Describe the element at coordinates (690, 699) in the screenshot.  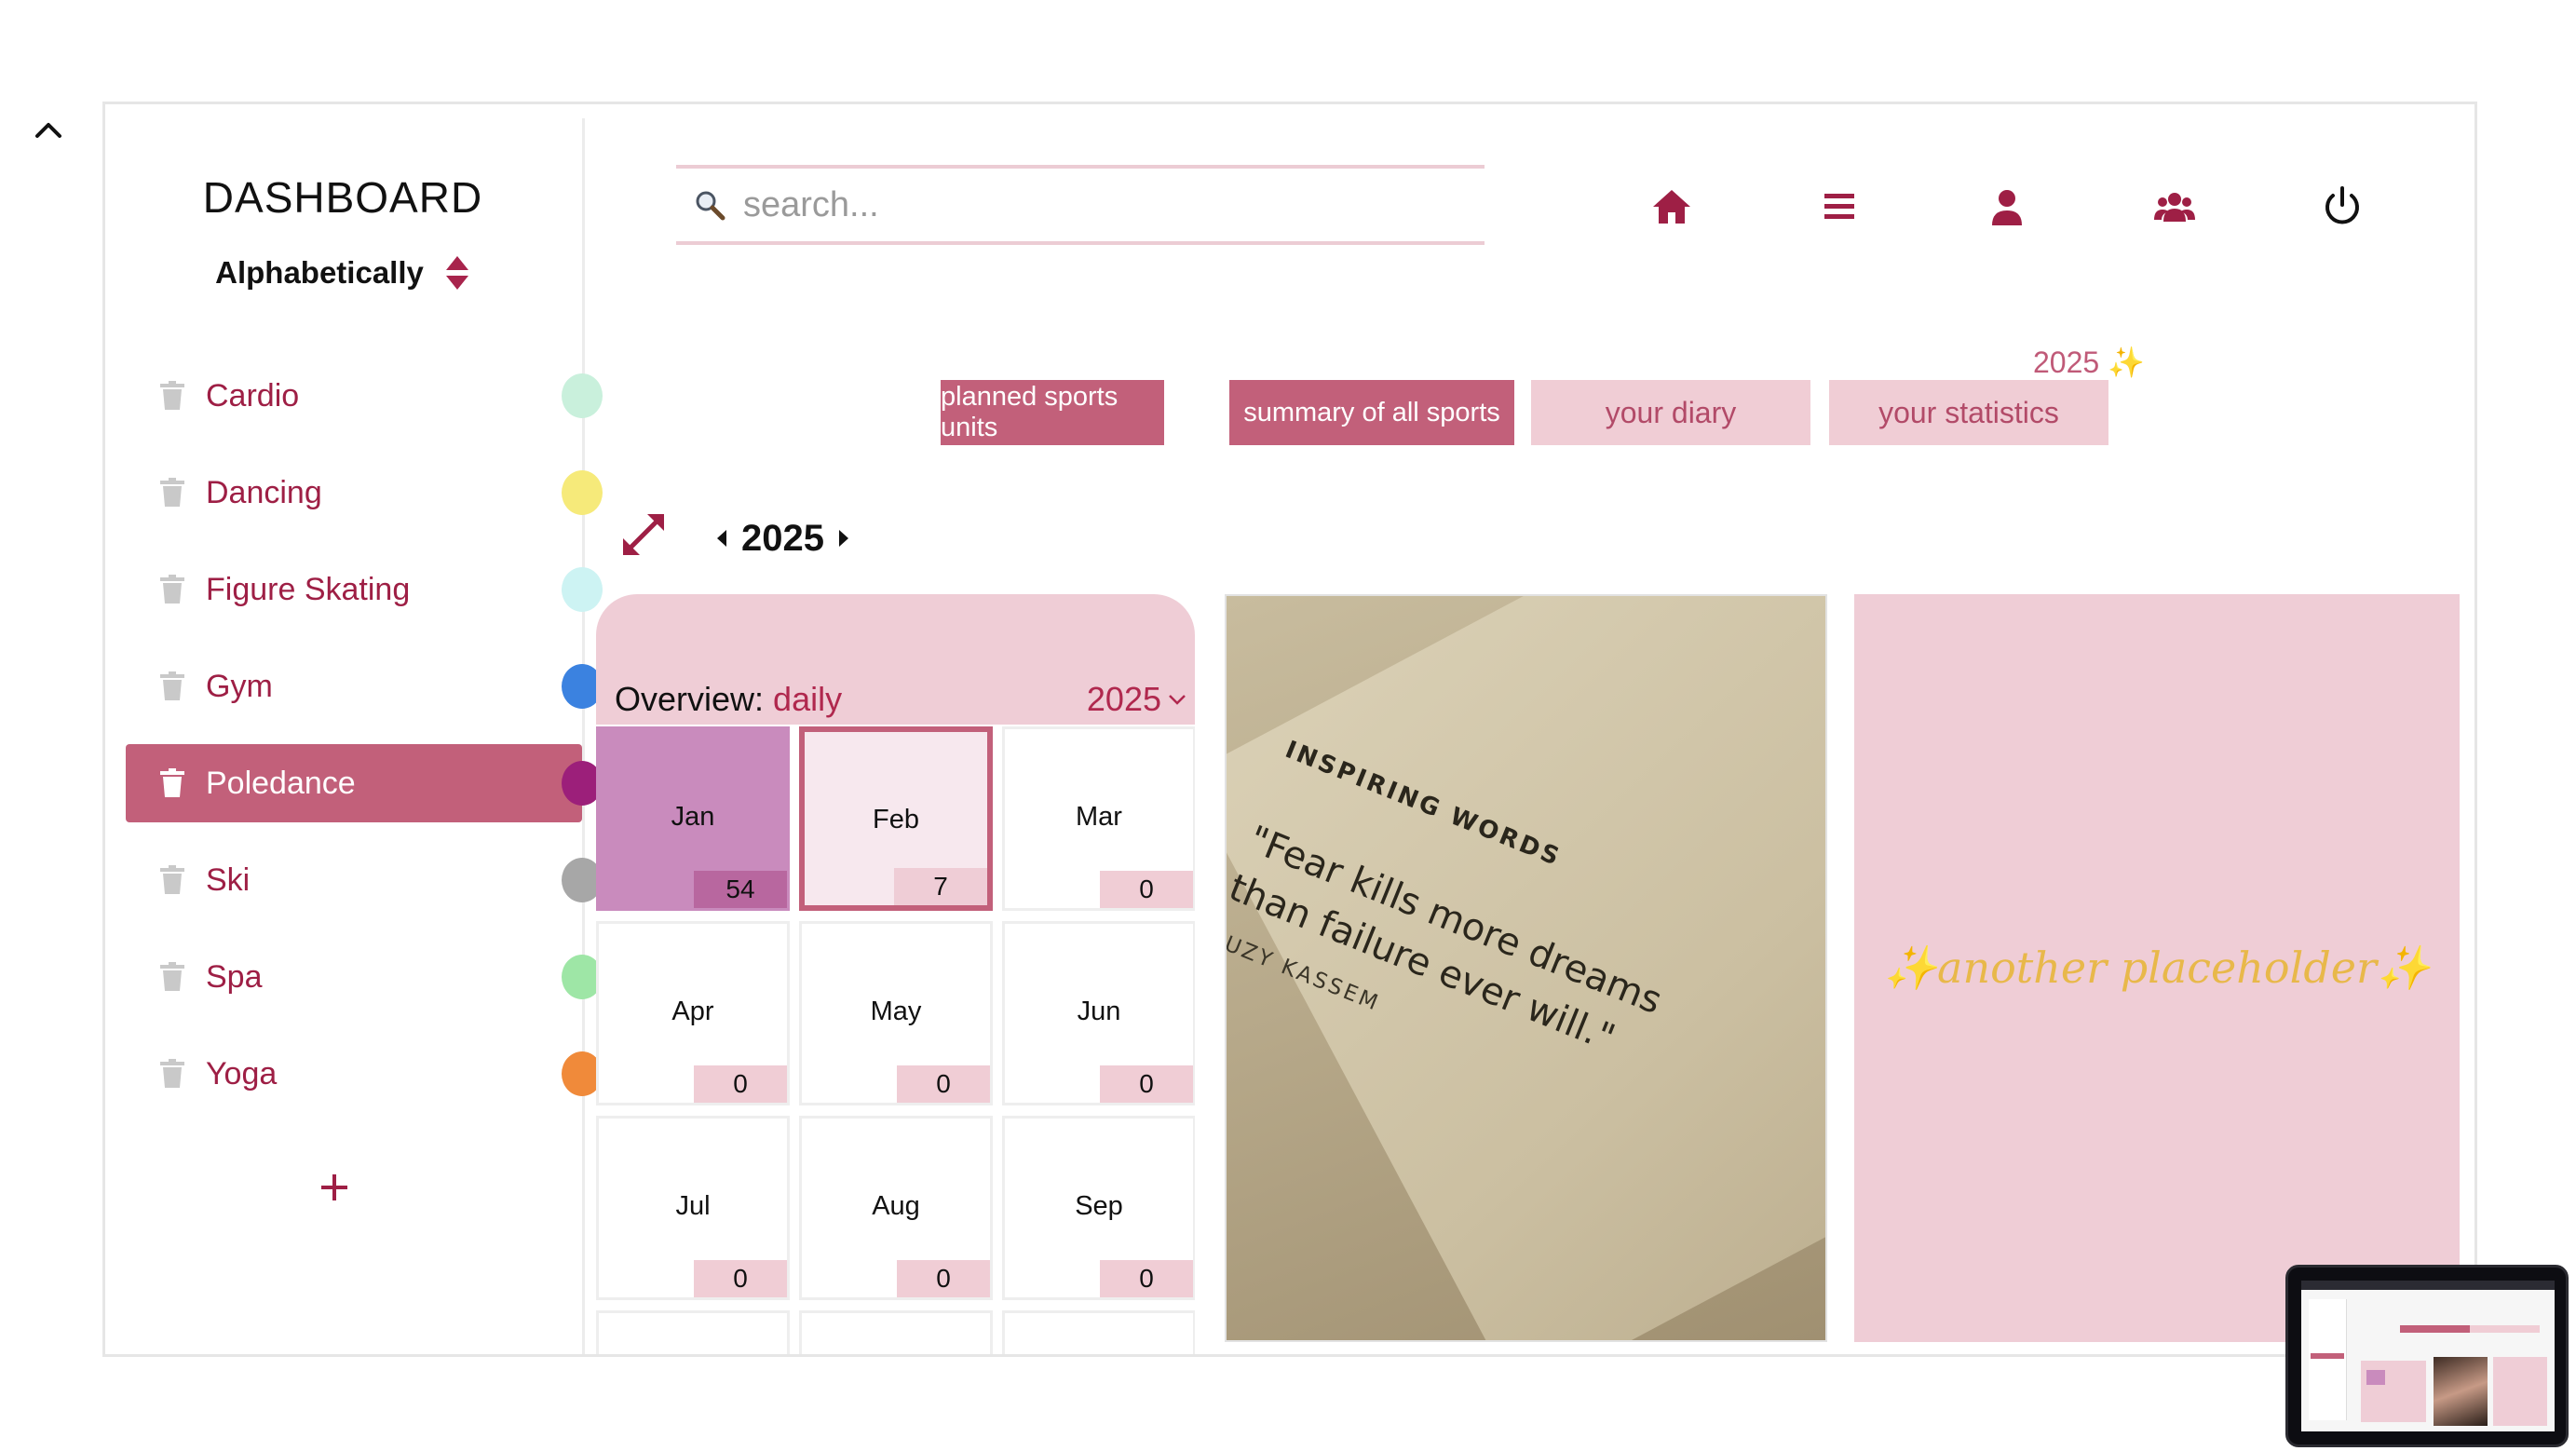
I see `overview-title: Overview:` at that location.